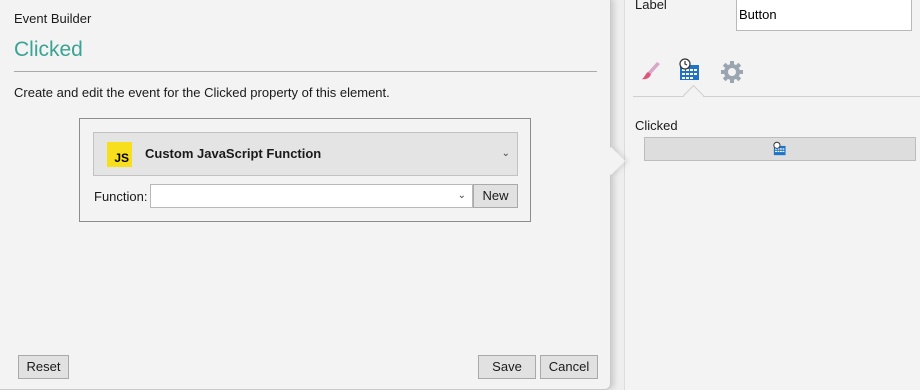 Image resolution: width=920 pixels, height=390 pixels. I want to click on tab-settings, so click(732, 72).